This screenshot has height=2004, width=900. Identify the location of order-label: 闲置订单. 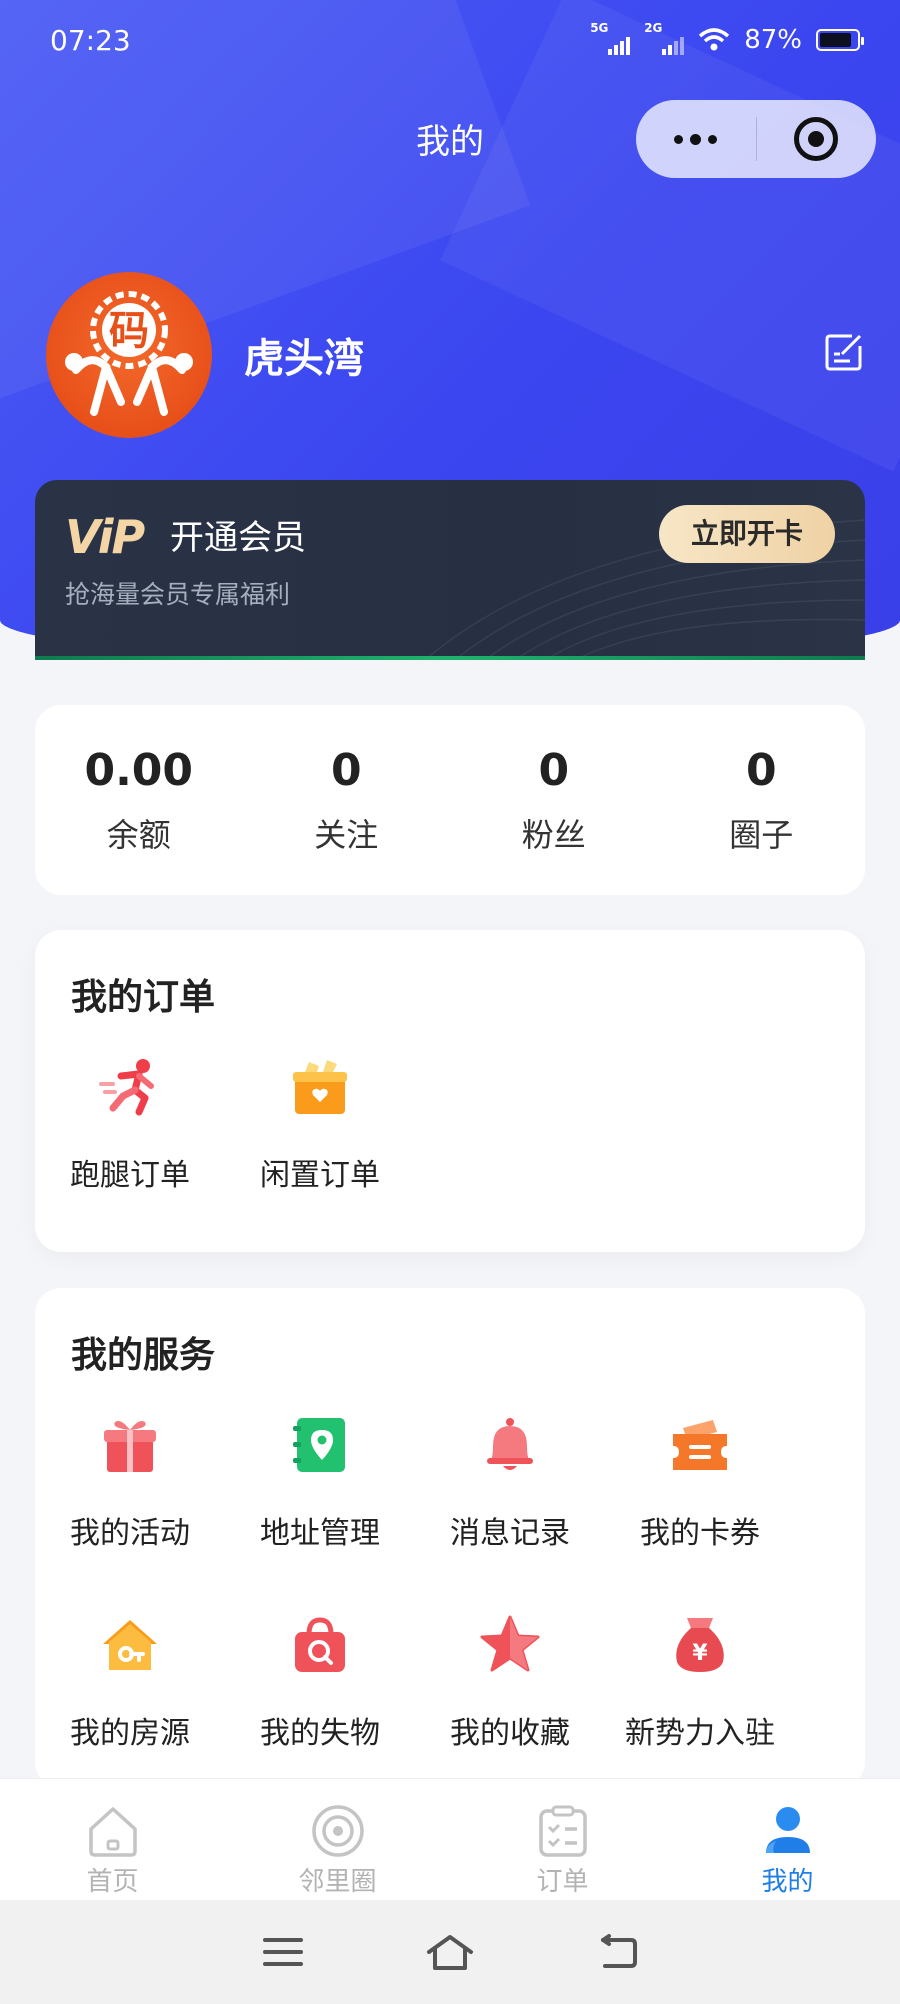
(320, 1175).